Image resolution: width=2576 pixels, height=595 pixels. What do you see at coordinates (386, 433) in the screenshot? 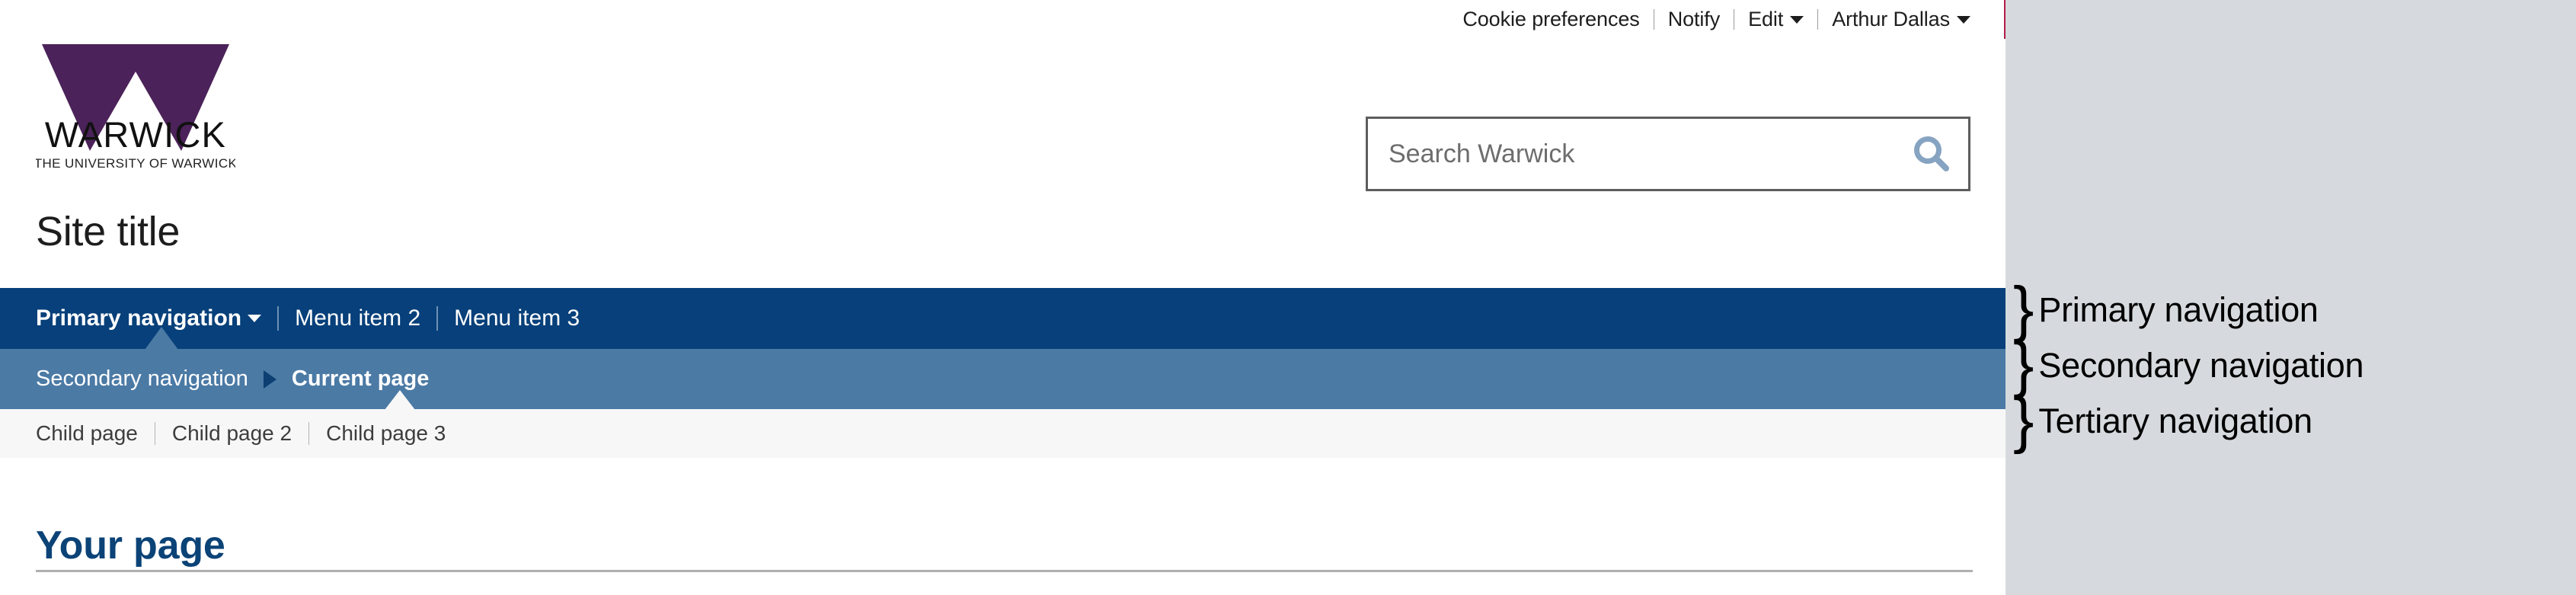
I see `tertiary-nav-item-3: Child page 3` at bounding box center [386, 433].